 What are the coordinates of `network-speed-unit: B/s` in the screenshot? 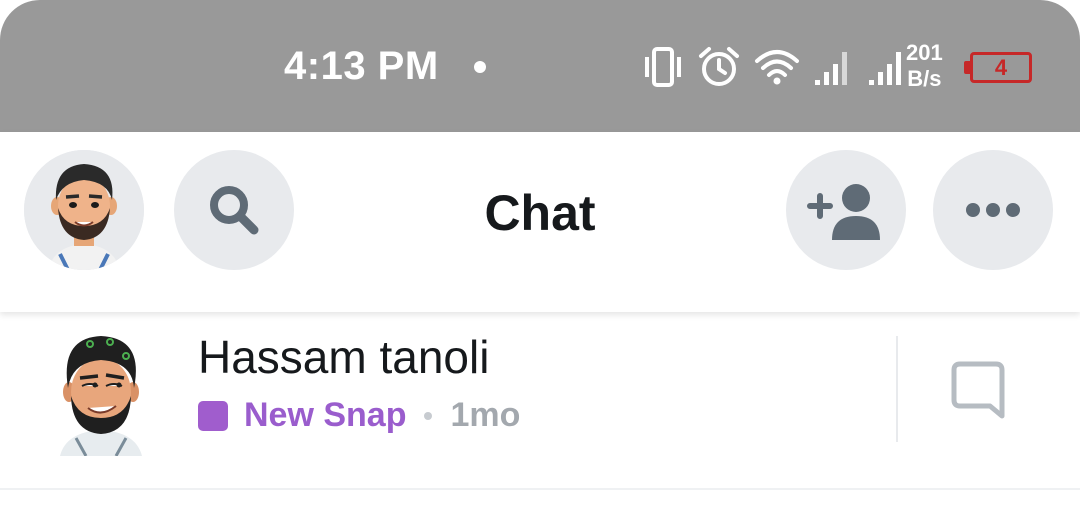 It's located at (924, 78).